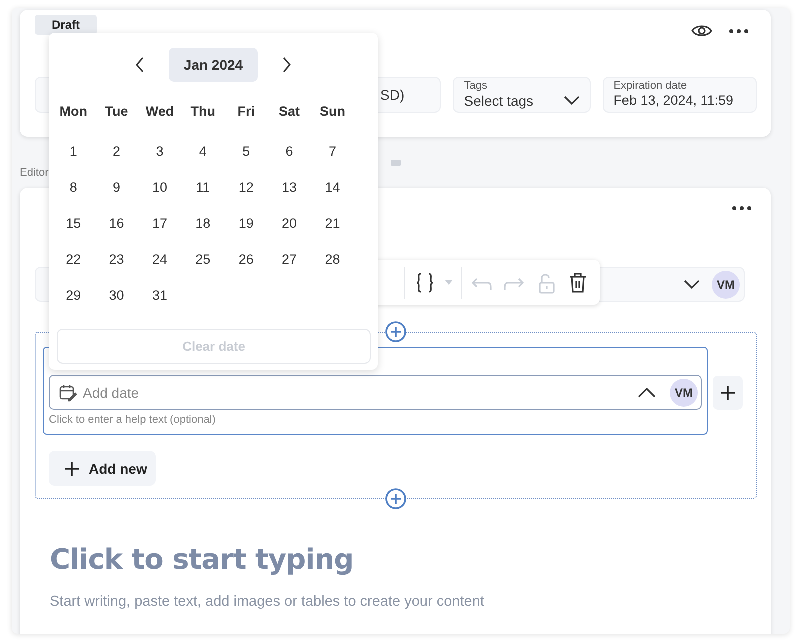  Describe the element at coordinates (246, 223) in the screenshot. I see `day-button: 19` at that location.